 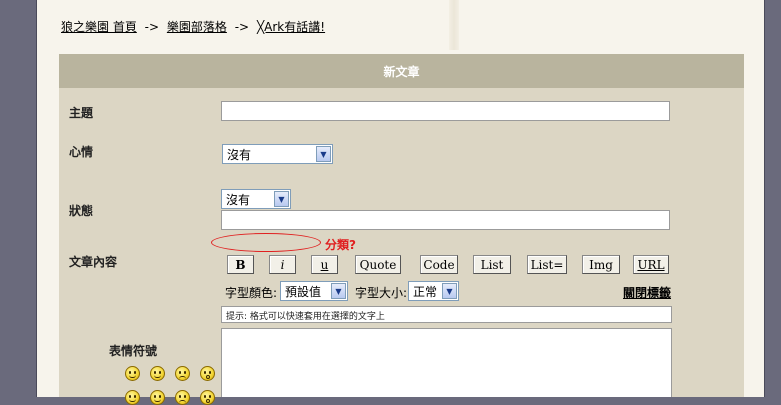 What do you see at coordinates (251, 293) in the screenshot?
I see `font-color-label: 字型顏色:` at bounding box center [251, 293].